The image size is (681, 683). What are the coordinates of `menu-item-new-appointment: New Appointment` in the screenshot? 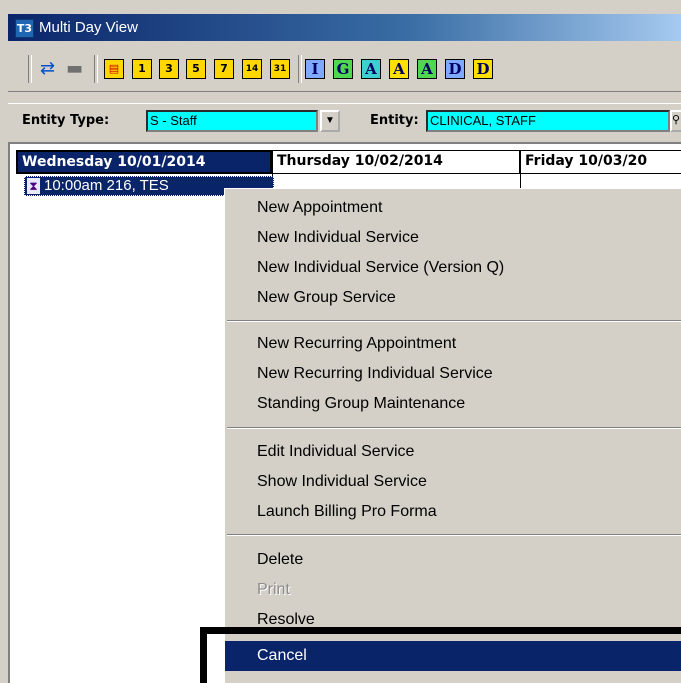 It's located at (453, 208).